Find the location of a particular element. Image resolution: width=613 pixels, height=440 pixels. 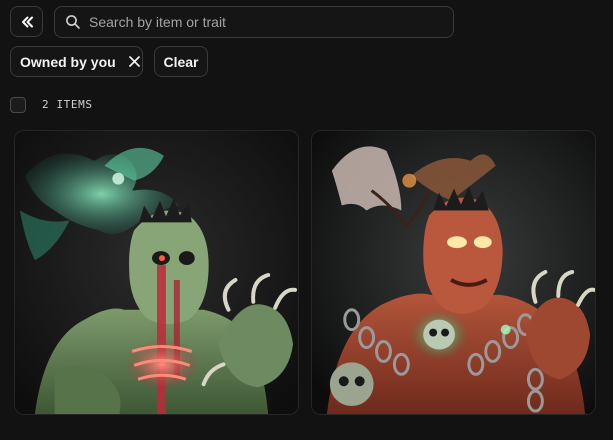

search-input is located at coordinates (271, 22).